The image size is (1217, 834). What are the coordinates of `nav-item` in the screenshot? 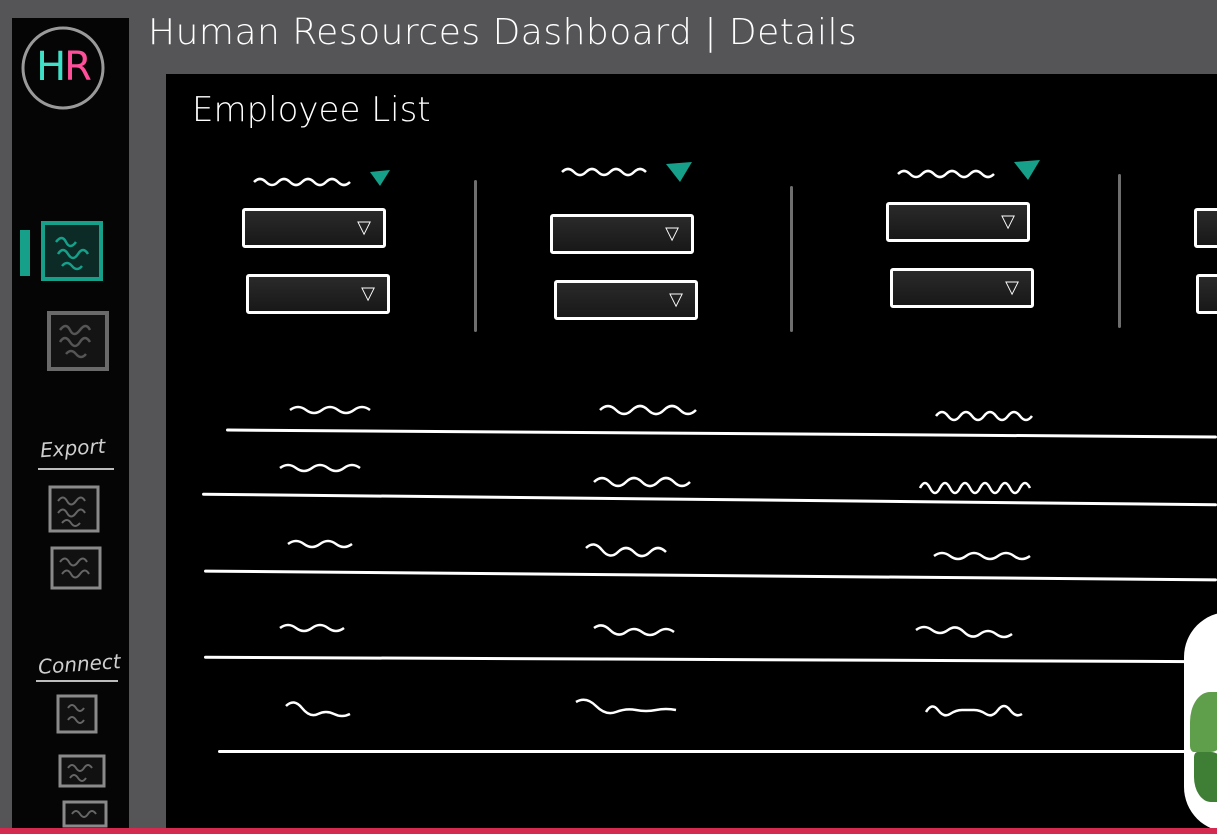 It's located at (78, 341).